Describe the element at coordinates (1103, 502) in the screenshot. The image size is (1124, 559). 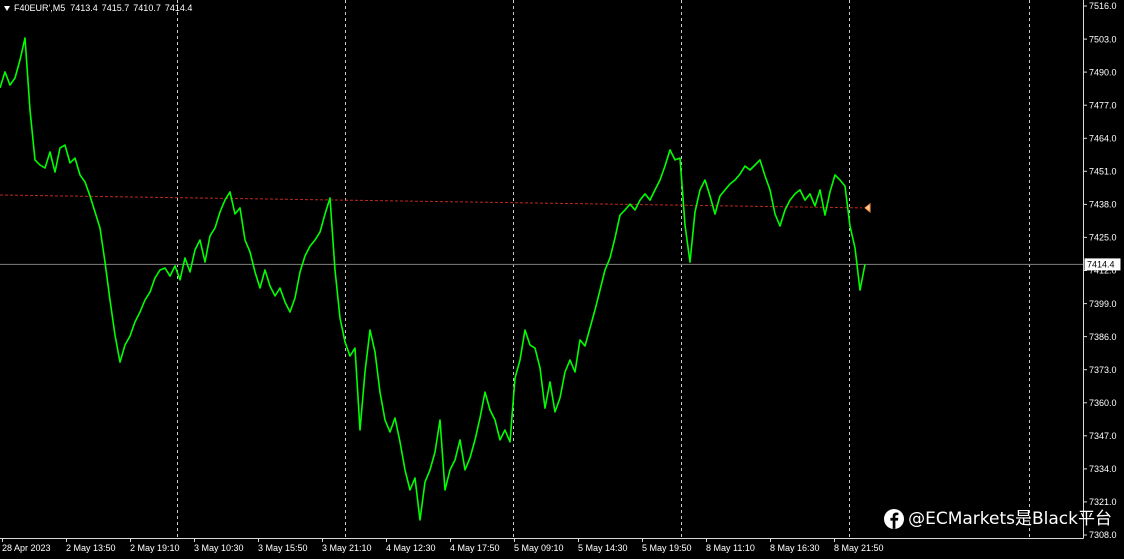
I see `price-tick-label: 7321.0` at that location.